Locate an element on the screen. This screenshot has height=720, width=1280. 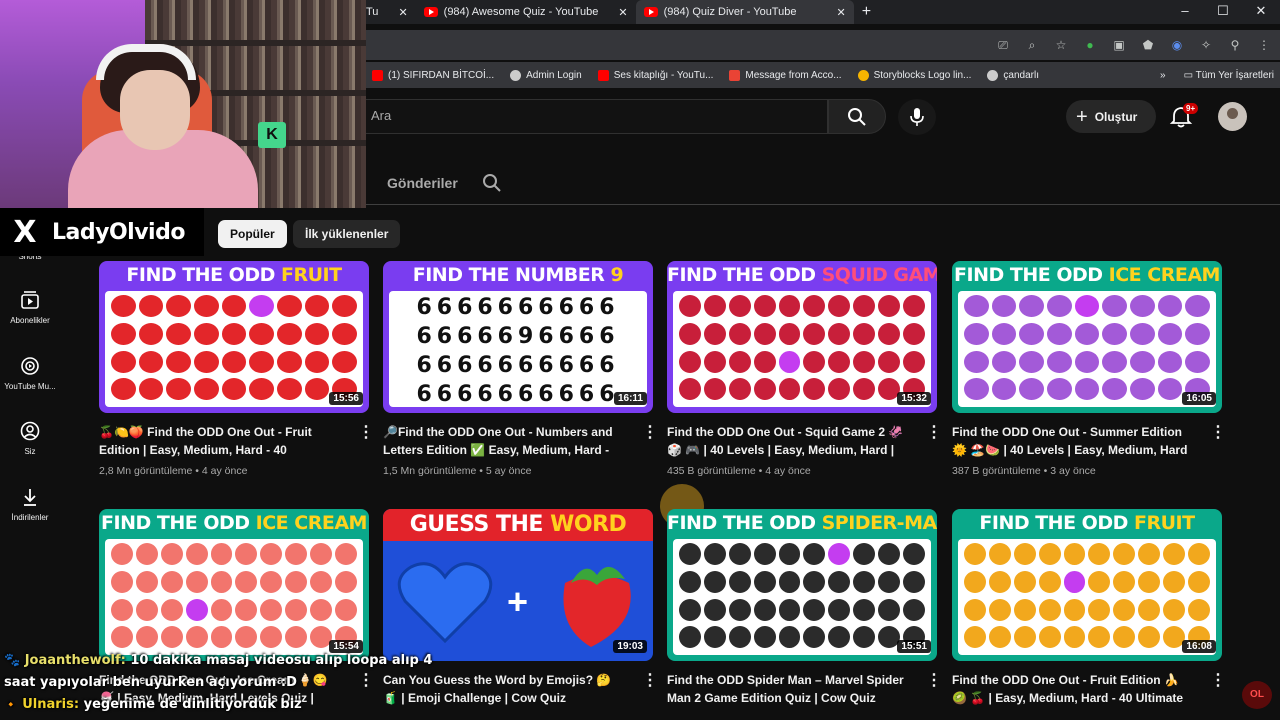
shield-icon: ⬟ is located at coordinates (1148, 45).